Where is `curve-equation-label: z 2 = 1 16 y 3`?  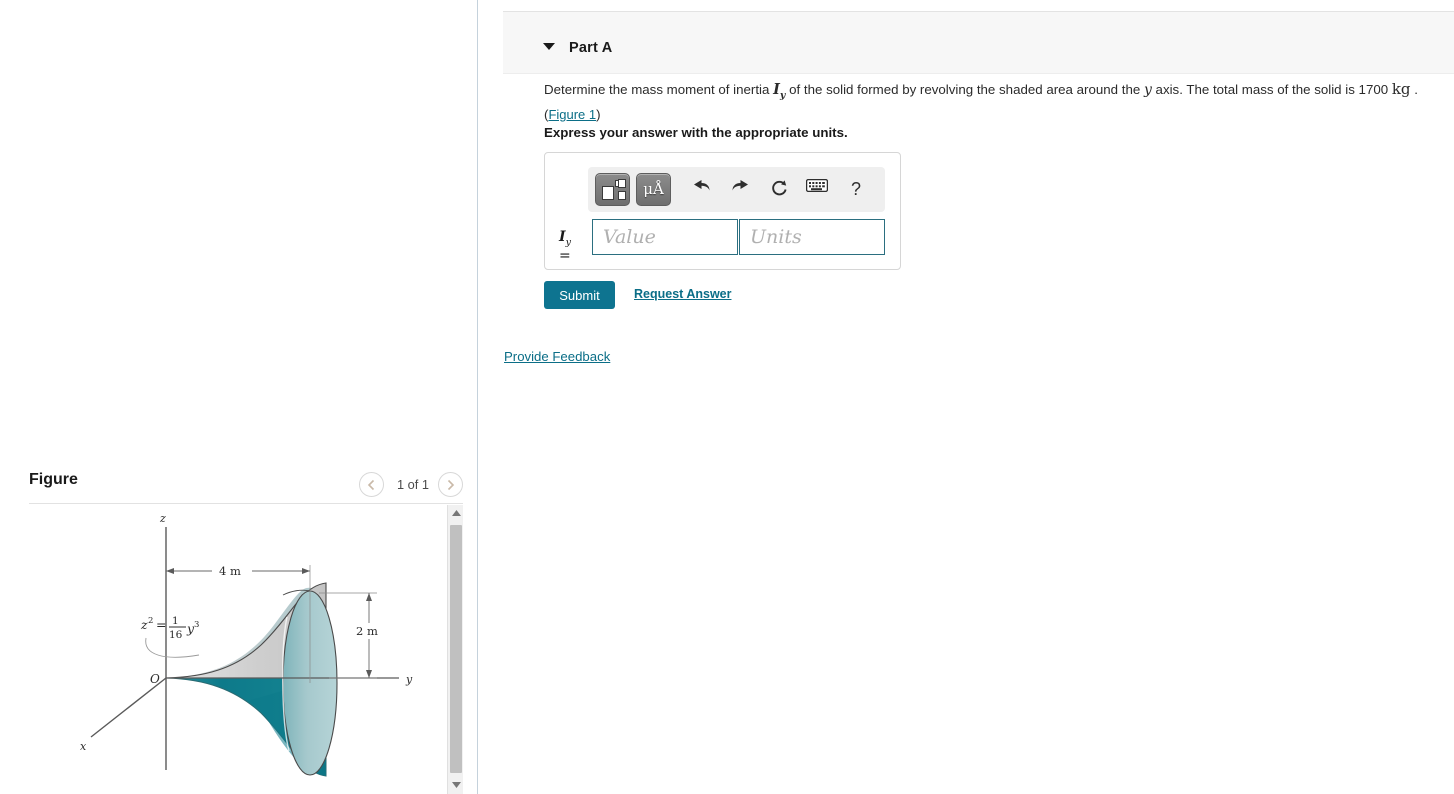
curve-equation-label: z 2 = 1 16 y 3 is located at coordinates (169, 636).